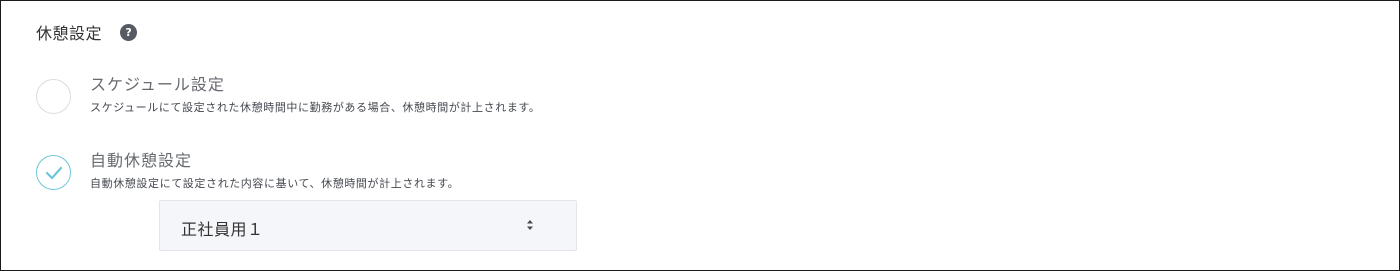 The width and height of the screenshot is (1400, 271). I want to click on section-header: 休憩設定 ?, so click(87, 32).